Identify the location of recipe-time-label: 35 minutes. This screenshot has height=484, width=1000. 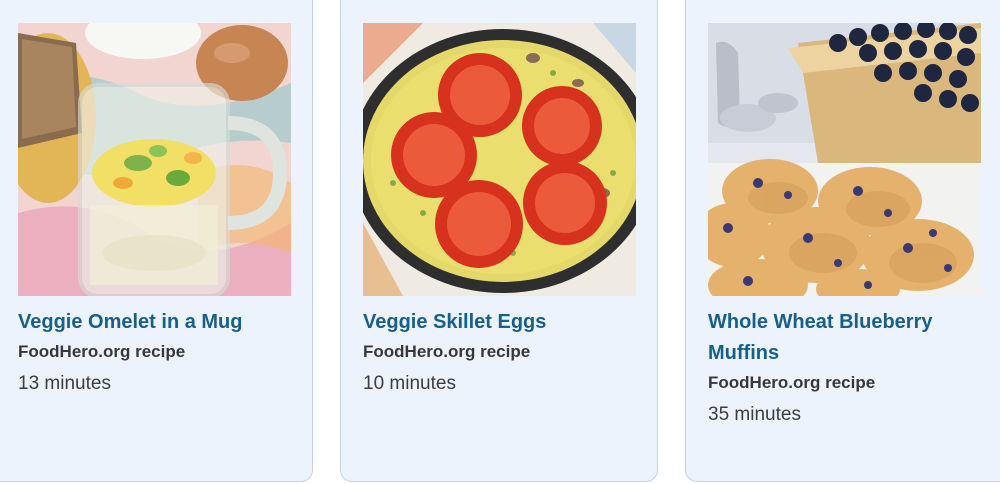
(754, 414).